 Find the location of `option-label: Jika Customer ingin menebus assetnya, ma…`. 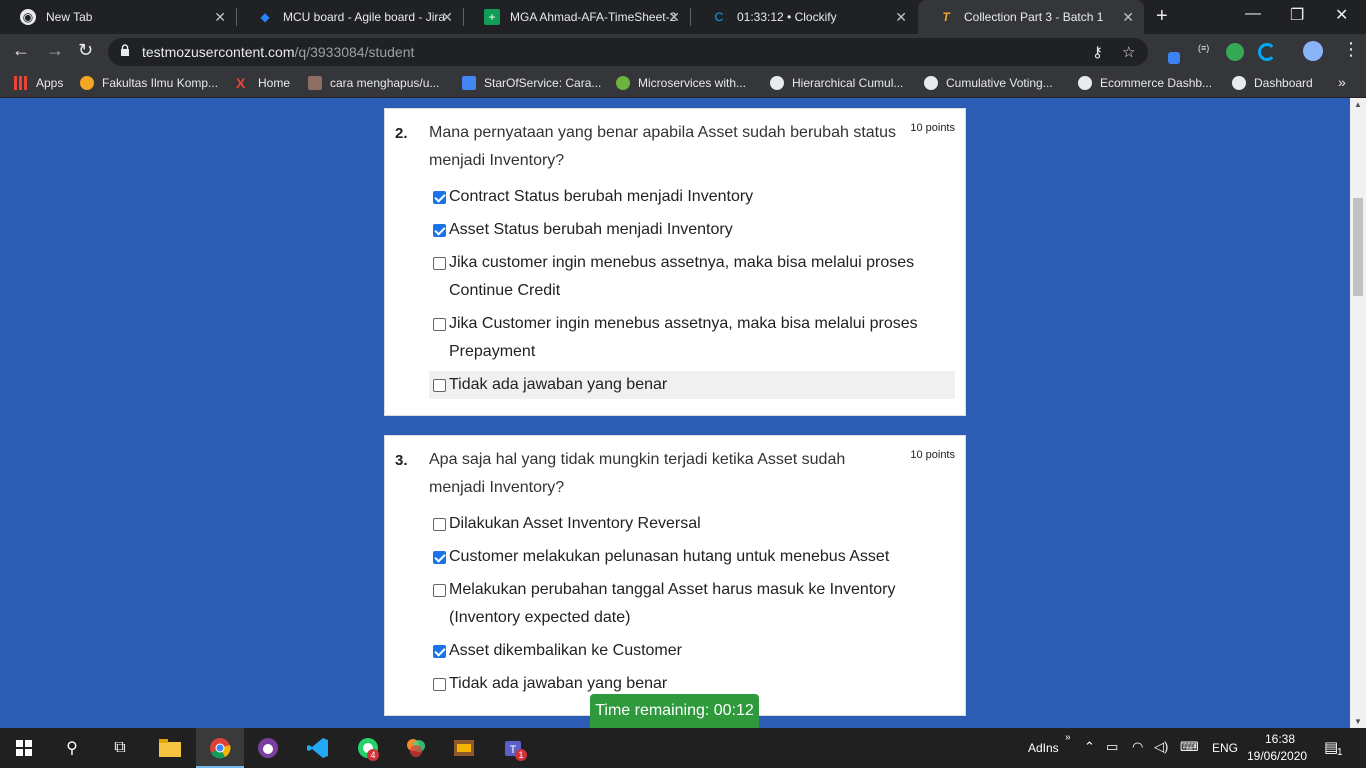

option-label: Jika Customer ingin menebus assetnya, ma… is located at coordinates (683, 337).